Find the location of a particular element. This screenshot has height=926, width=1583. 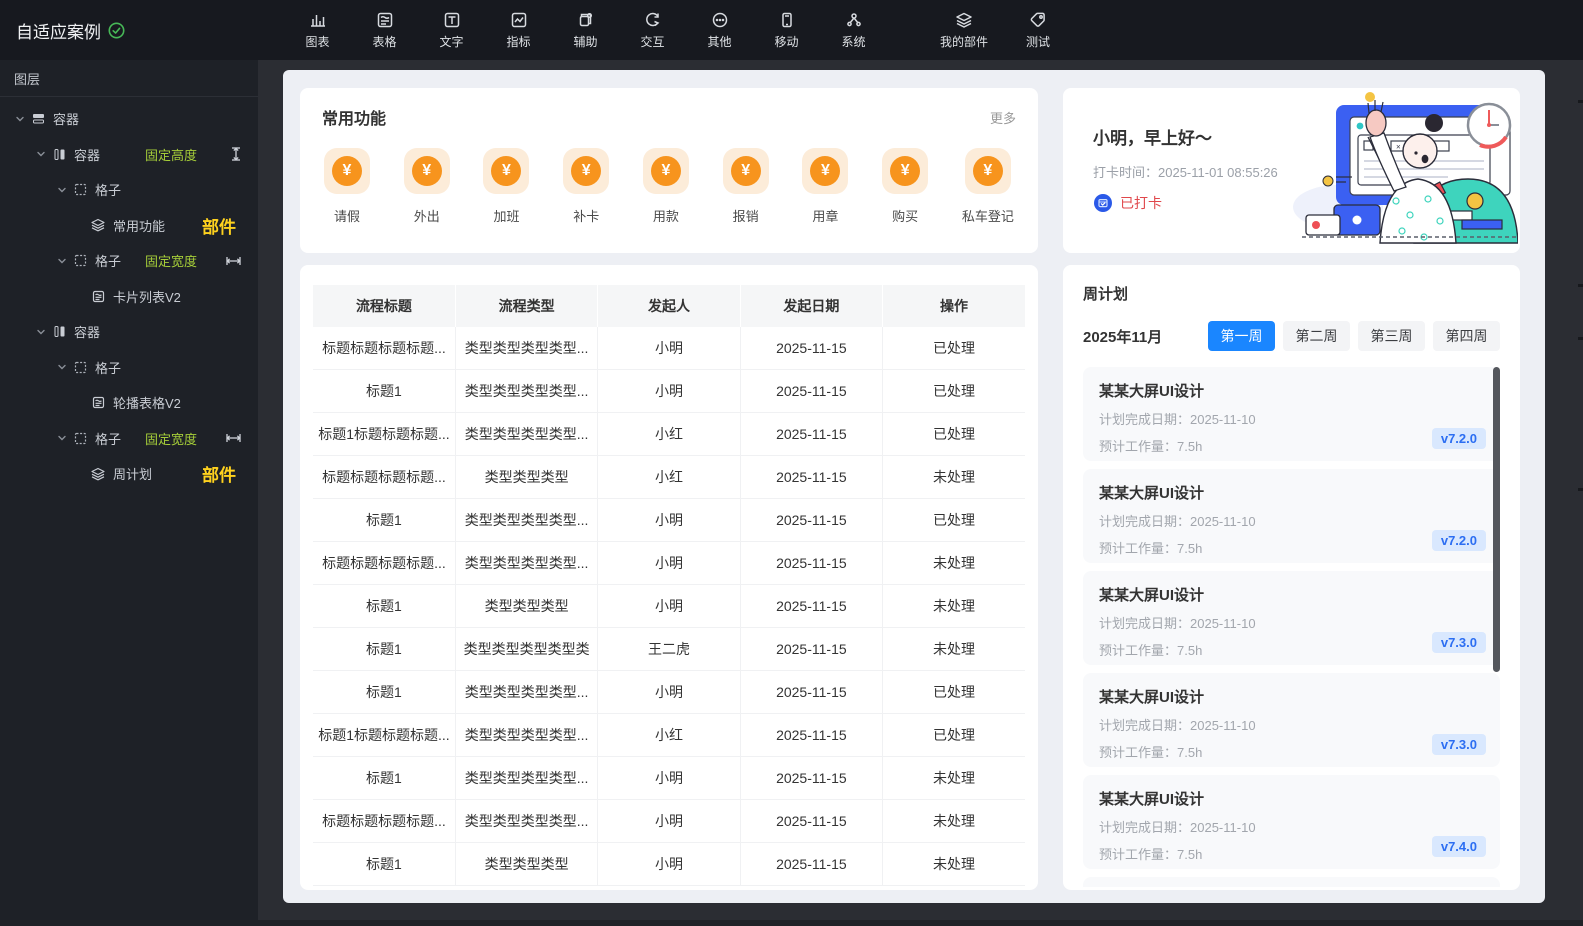

version-badge: v7.4.0 is located at coordinates (1458, 846).